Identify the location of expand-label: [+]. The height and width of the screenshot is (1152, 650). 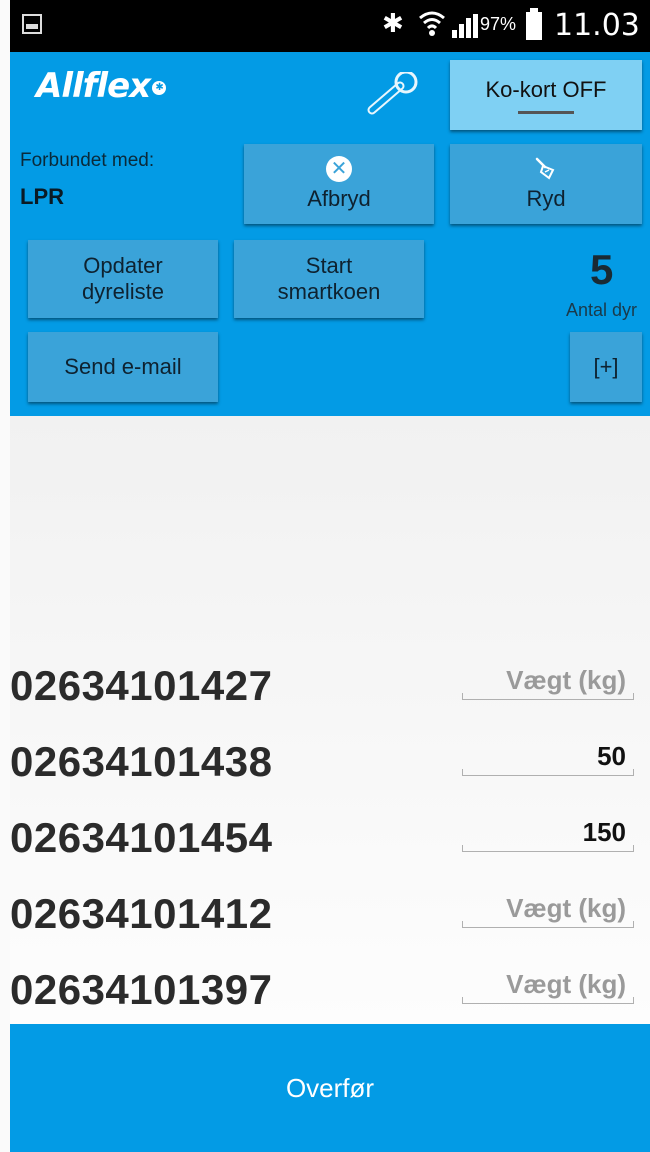
(606, 366).